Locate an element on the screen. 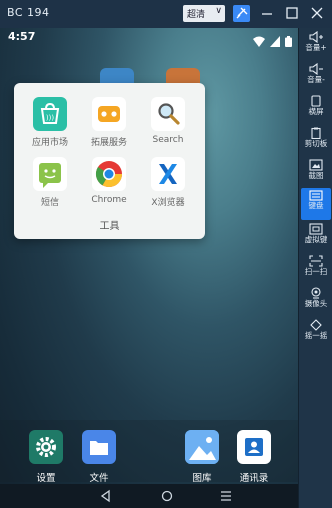  virtual-keys-button: 虚拟键 is located at coordinates (316, 237).